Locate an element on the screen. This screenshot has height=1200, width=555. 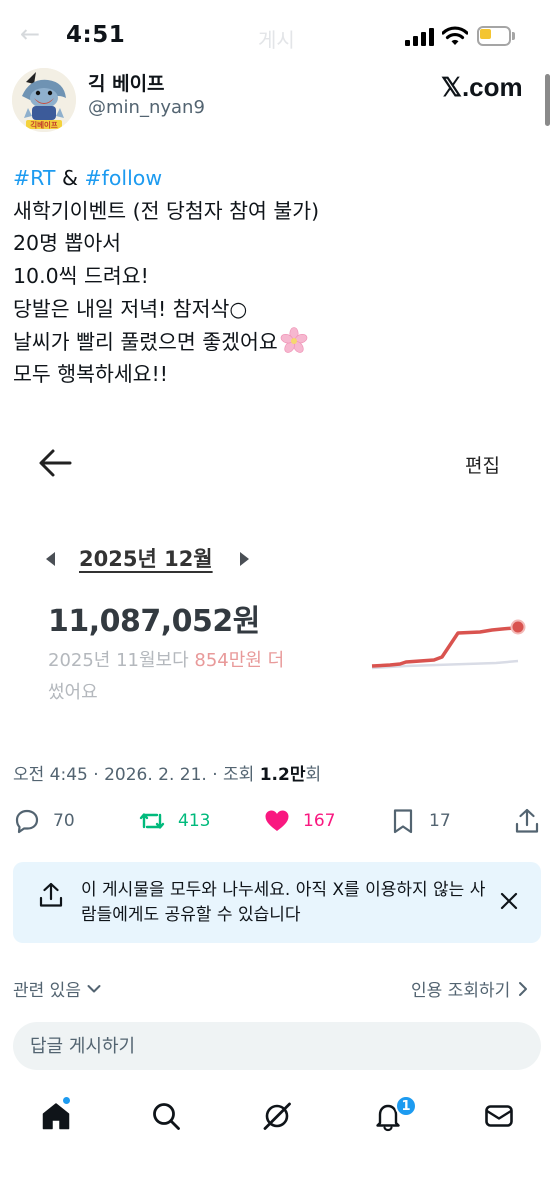
chevron-down-icon is located at coordinates (94, 988).